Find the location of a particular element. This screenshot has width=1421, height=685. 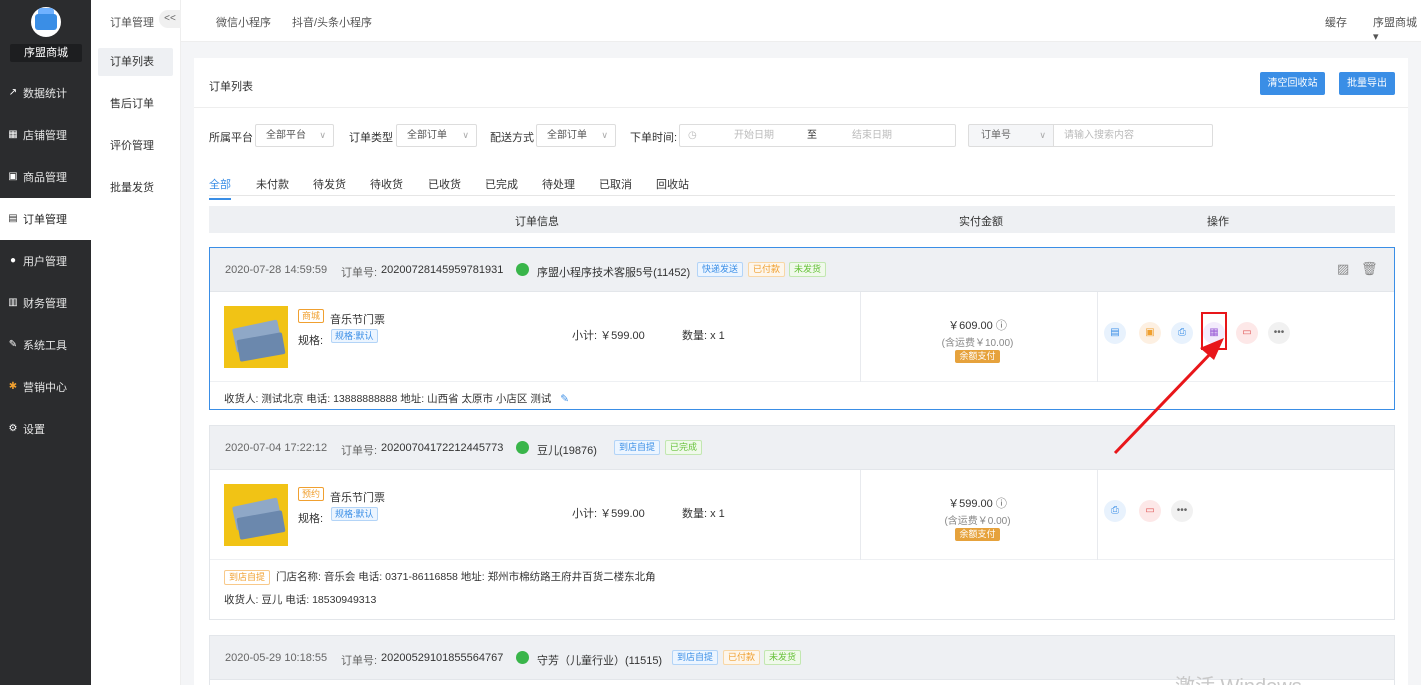

windows-watermark: 激活 Windows is located at coordinates (1238, 677).